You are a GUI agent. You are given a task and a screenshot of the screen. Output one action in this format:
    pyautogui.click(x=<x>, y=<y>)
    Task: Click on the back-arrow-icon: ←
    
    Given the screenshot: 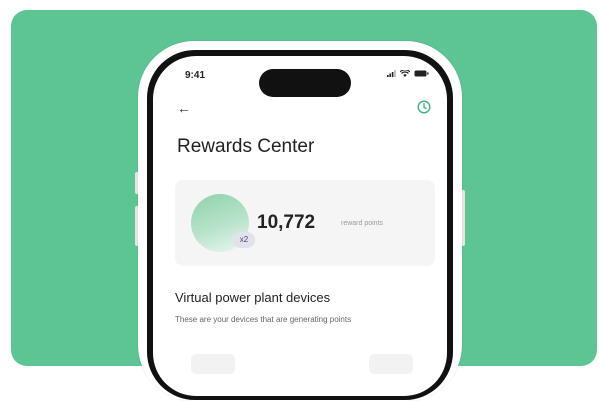 What is the action you would take?
    pyautogui.click(x=184, y=108)
    